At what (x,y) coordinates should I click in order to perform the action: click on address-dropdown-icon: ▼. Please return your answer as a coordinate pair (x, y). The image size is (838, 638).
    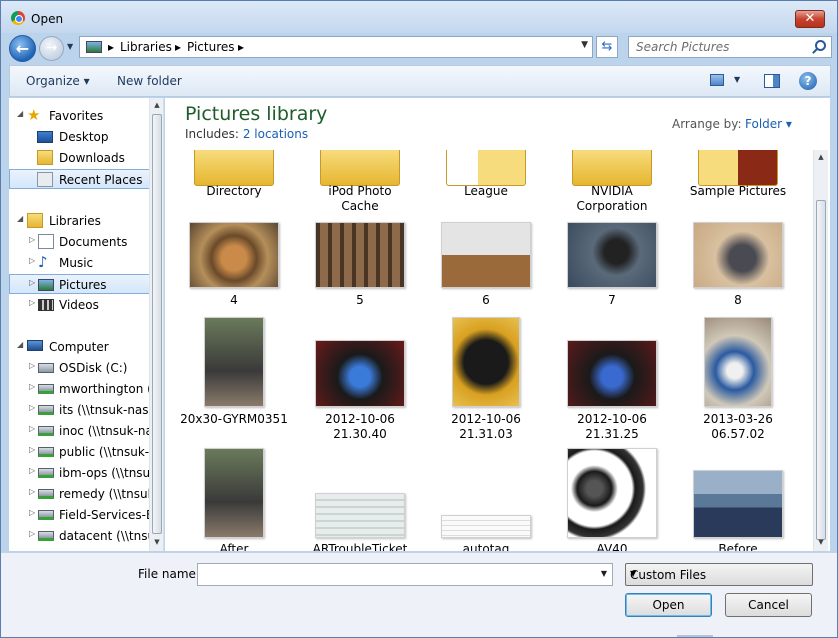
    Looking at the image, I should click on (584, 45).